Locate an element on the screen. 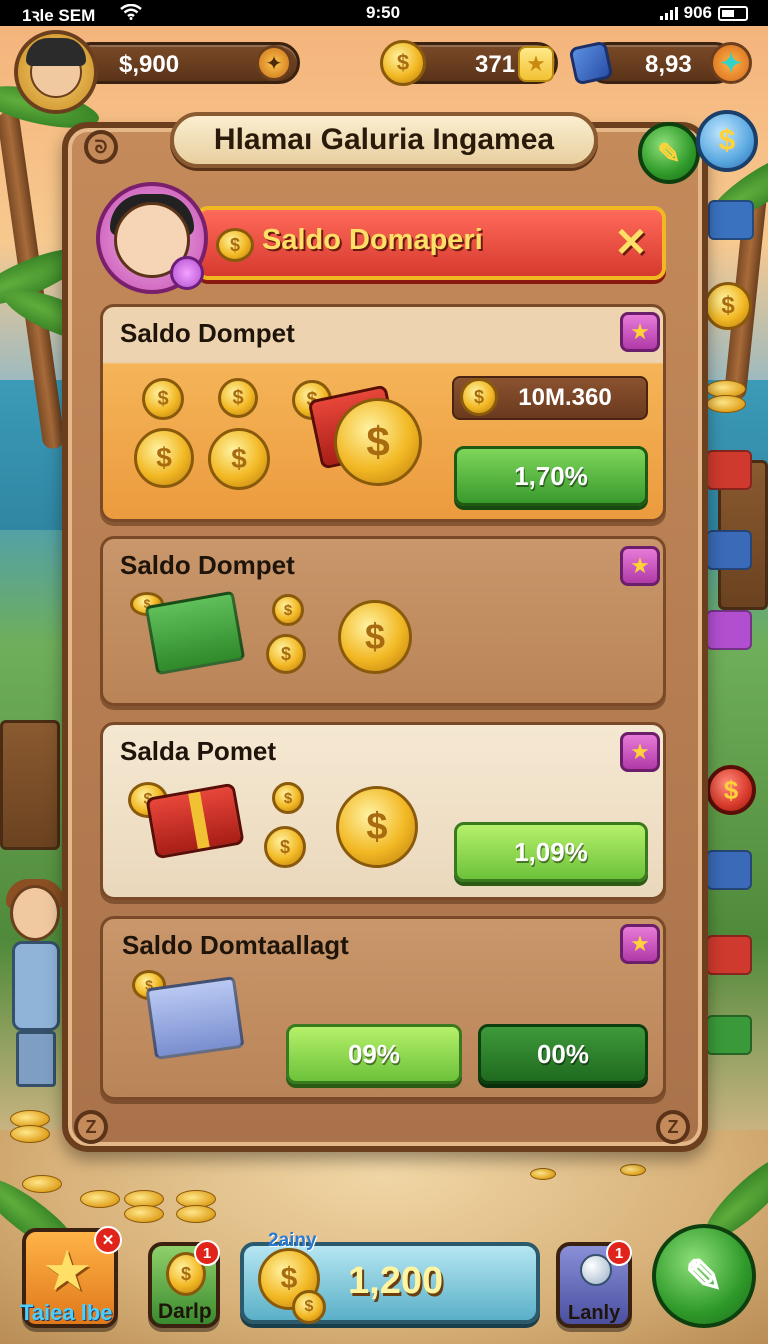  cash-stack-icon is located at coordinates (195, 1018).